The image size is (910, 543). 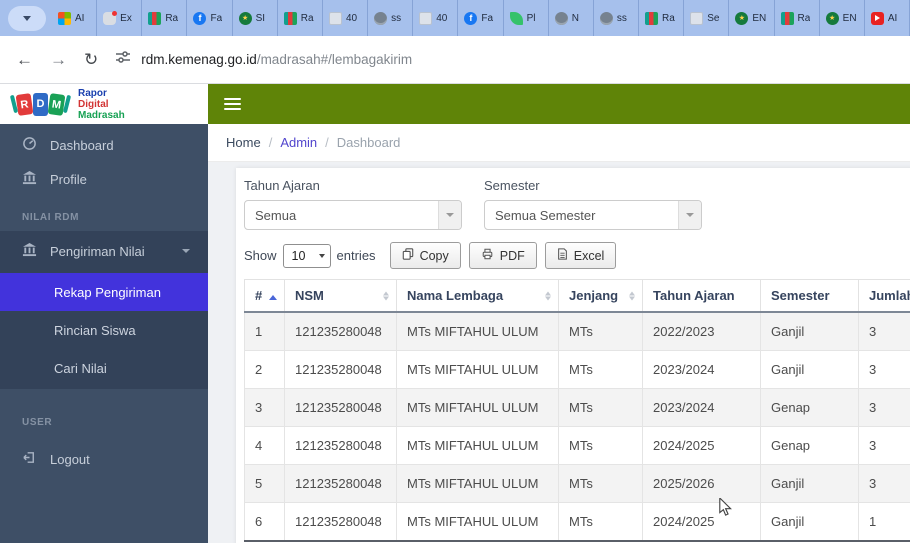 I want to click on sidebar-item-logout: Logout, so click(x=104, y=459).